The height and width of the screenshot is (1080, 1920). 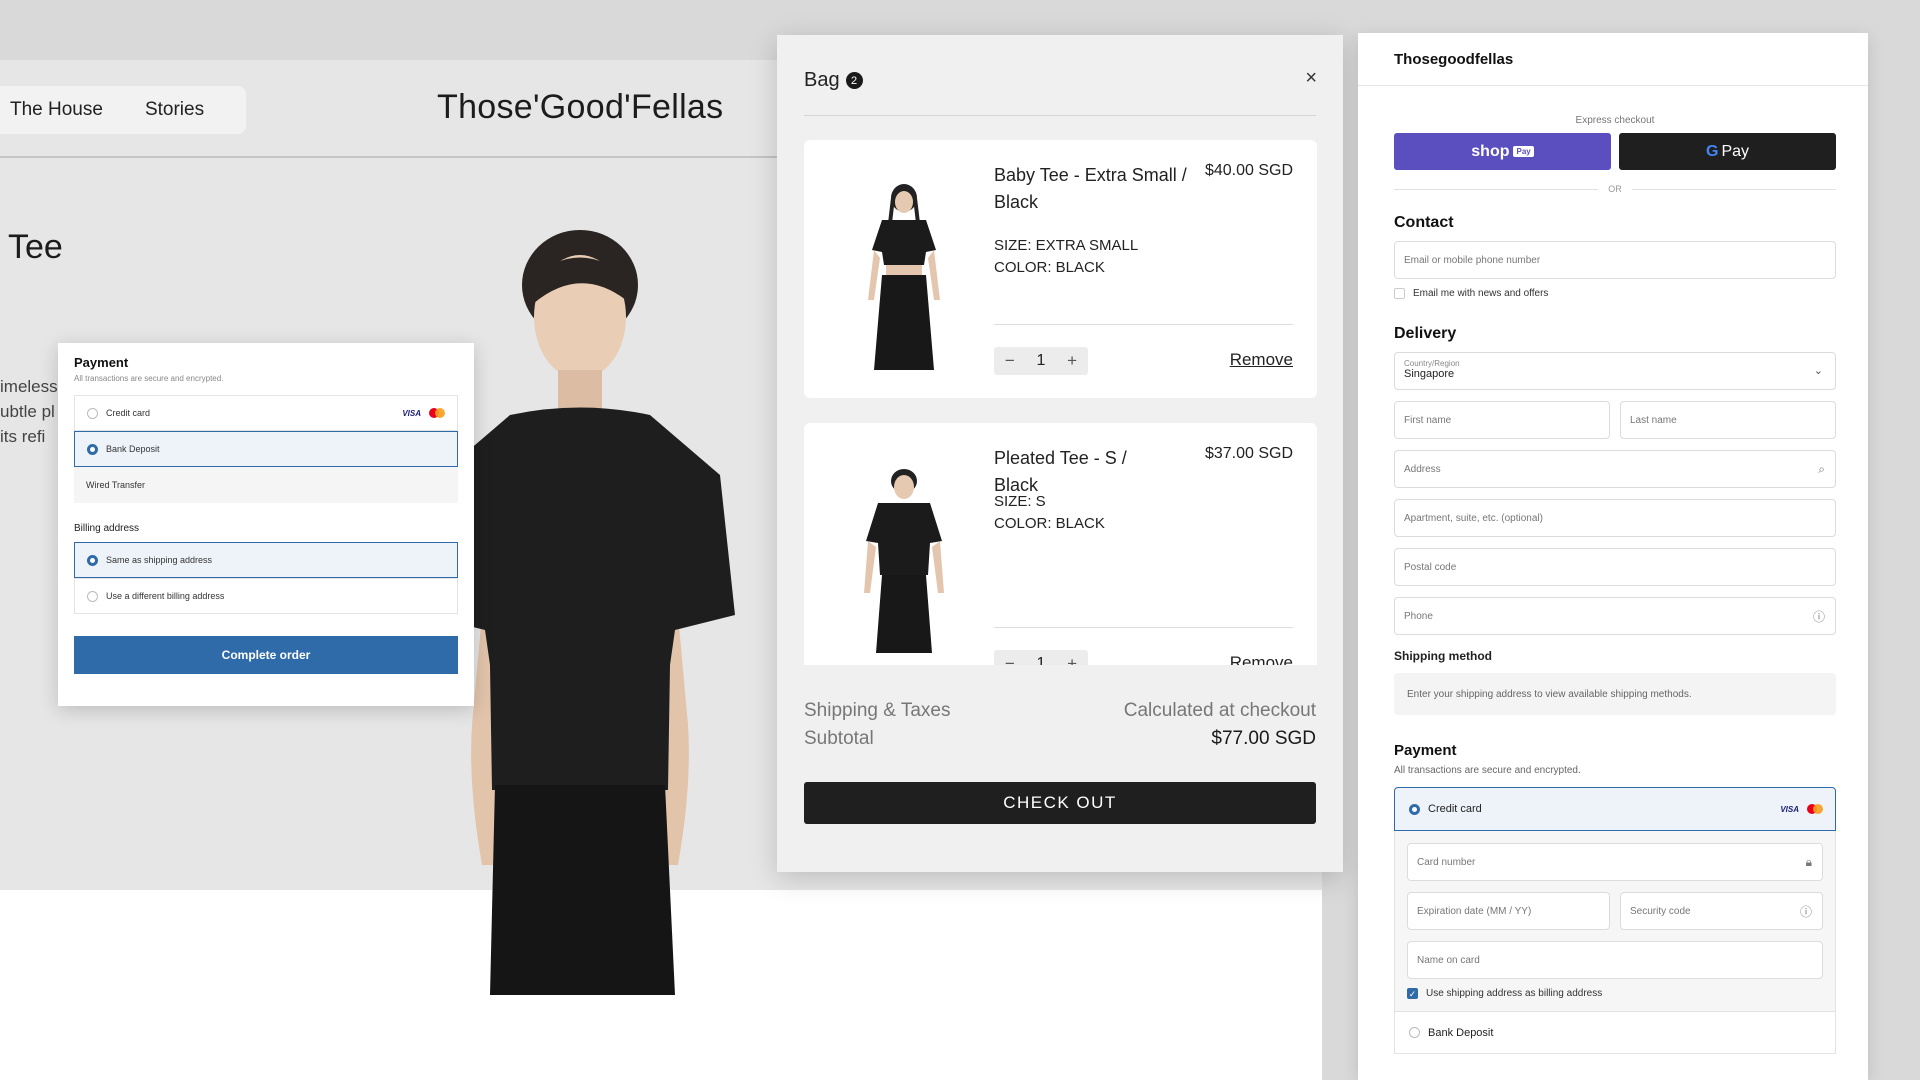 What do you see at coordinates (1472, 260) in the screenshot?
I see `email-placeholder: Email or mobile phone number` at bounding box center [1472, 260].